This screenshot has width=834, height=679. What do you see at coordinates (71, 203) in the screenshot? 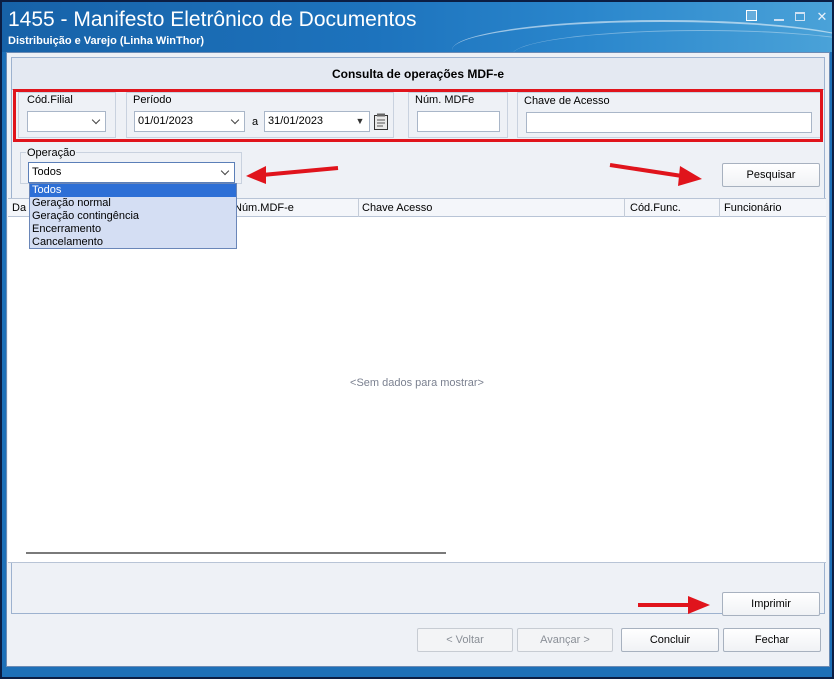
I see `dropdown-option-geracao-normal: Geração normal` at bounding box center [71, 203].